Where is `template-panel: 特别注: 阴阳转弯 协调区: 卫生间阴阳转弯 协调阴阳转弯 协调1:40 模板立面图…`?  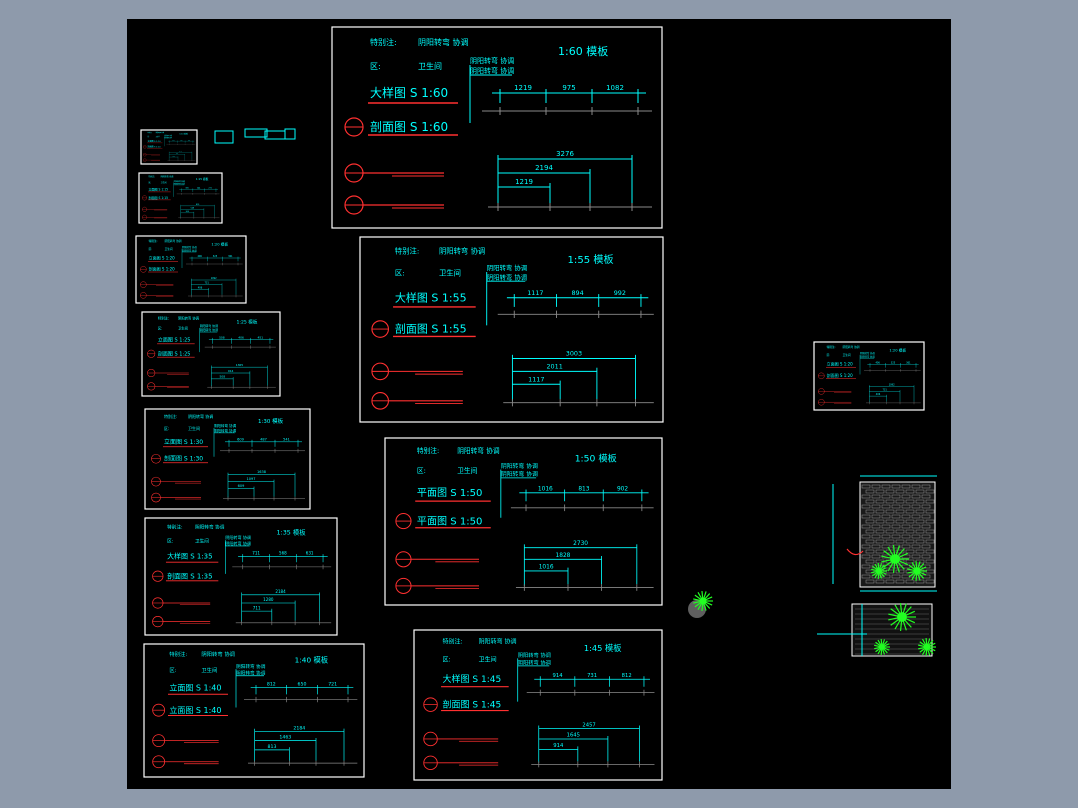 template-panel: 特别注: 阴阳转弯 协调区: 卫生间阴阳转弯 协调阴阳转弯 协调1:40 模板立面图… is located at coordinates (254, 710).